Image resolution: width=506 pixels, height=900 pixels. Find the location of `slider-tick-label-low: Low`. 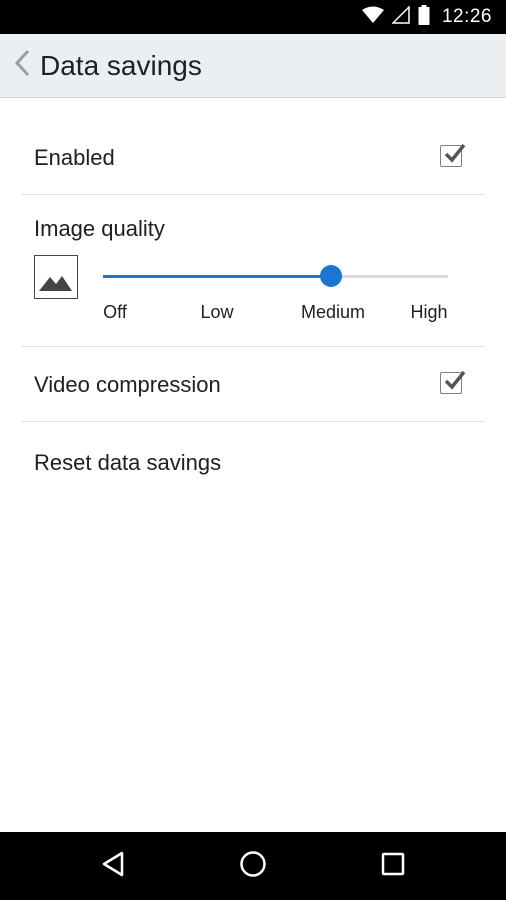

slider-tick-label-low: Low is located at coordinates (216, 312).